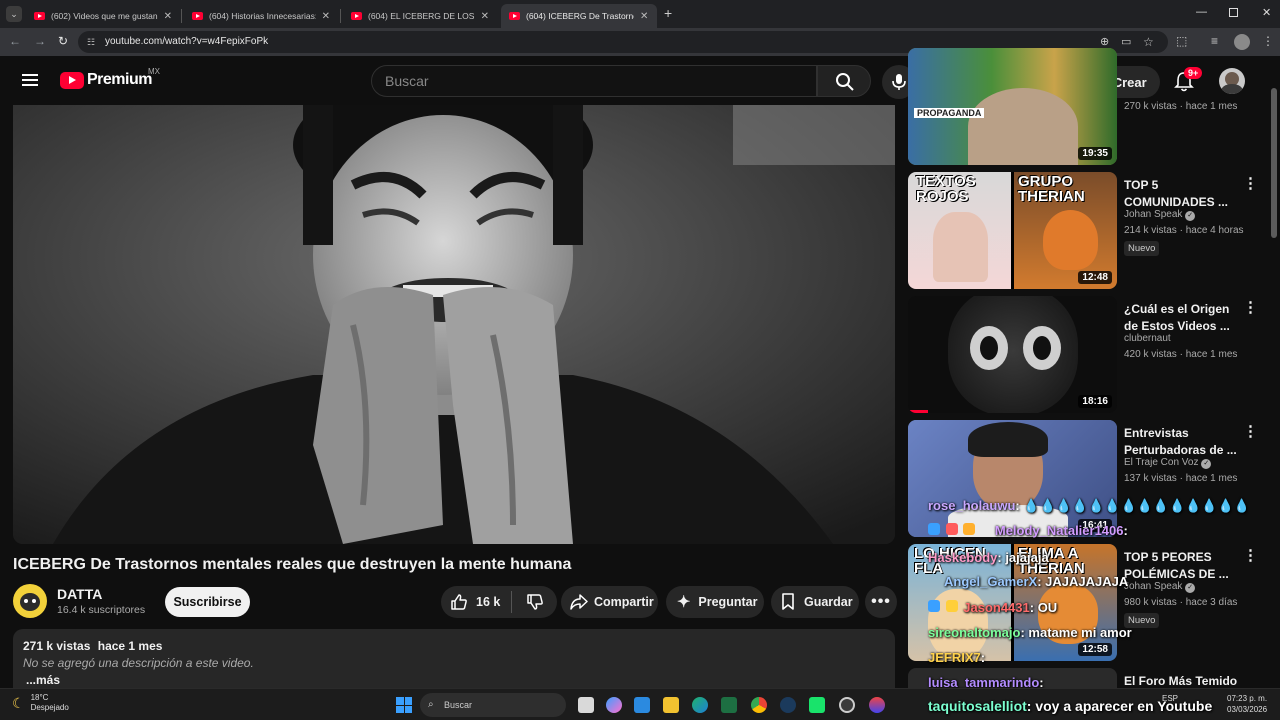 This screenshot has height=720, width=1280. Describe the element at coordinates (63, 41) in the screenshot. I see `reload-icon: ↻` at that location.